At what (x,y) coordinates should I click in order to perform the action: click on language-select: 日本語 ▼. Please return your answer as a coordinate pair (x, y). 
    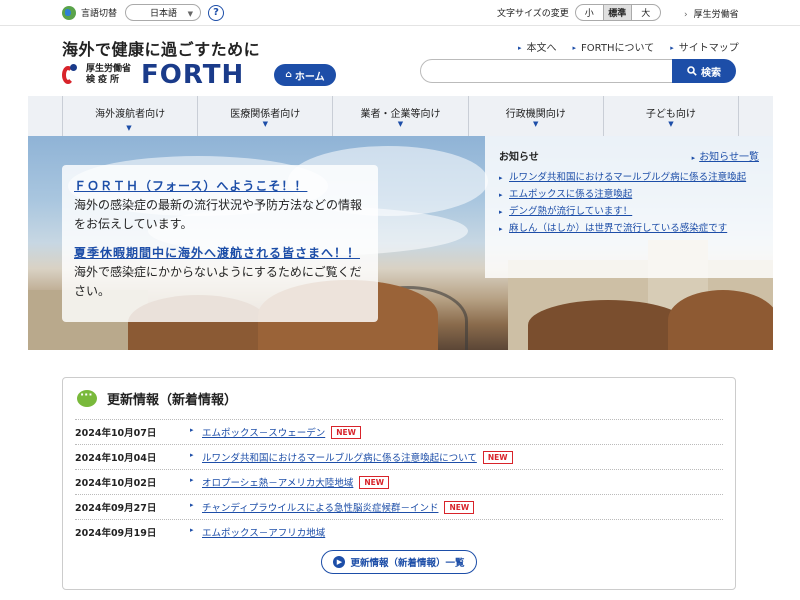
    Looking at the image, I should click on (163, 12).